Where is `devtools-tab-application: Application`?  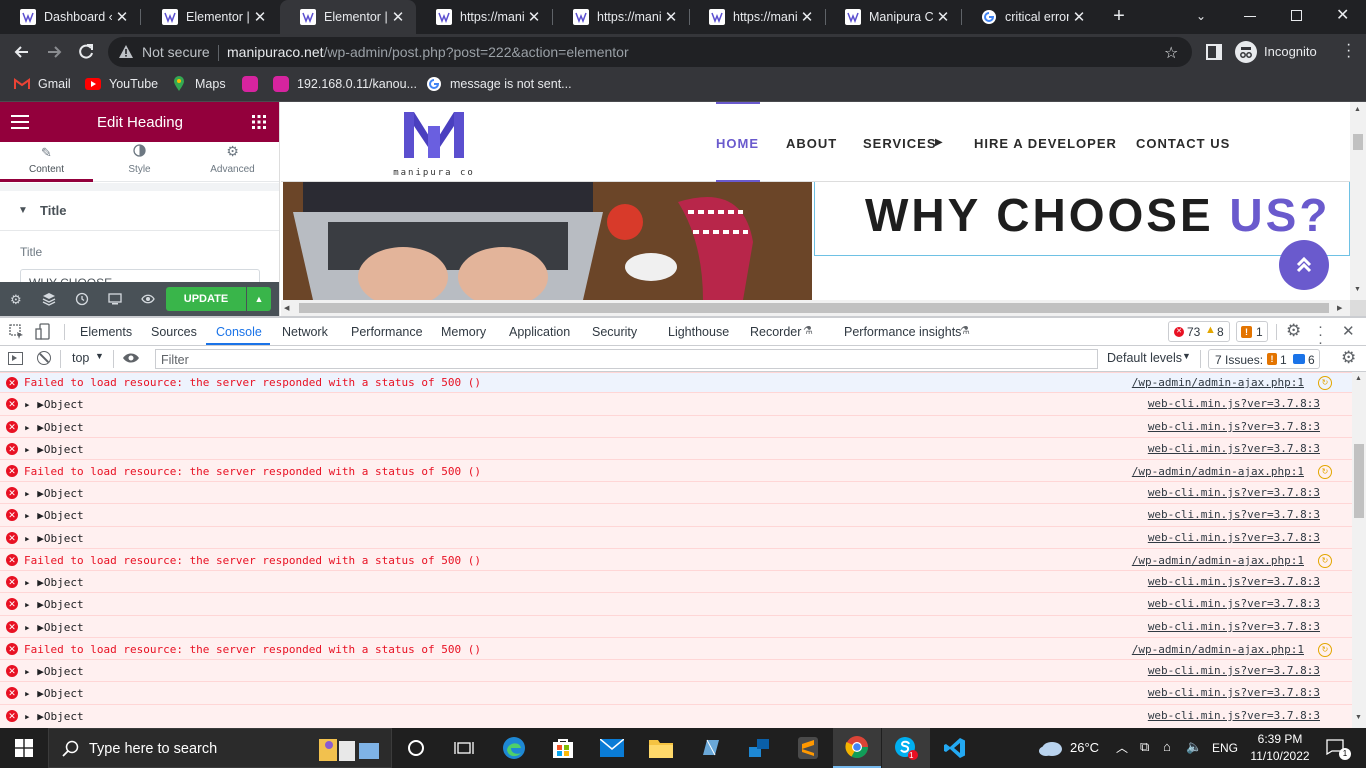 devtools-tab-application: Application is located at coordinates (539, 332).